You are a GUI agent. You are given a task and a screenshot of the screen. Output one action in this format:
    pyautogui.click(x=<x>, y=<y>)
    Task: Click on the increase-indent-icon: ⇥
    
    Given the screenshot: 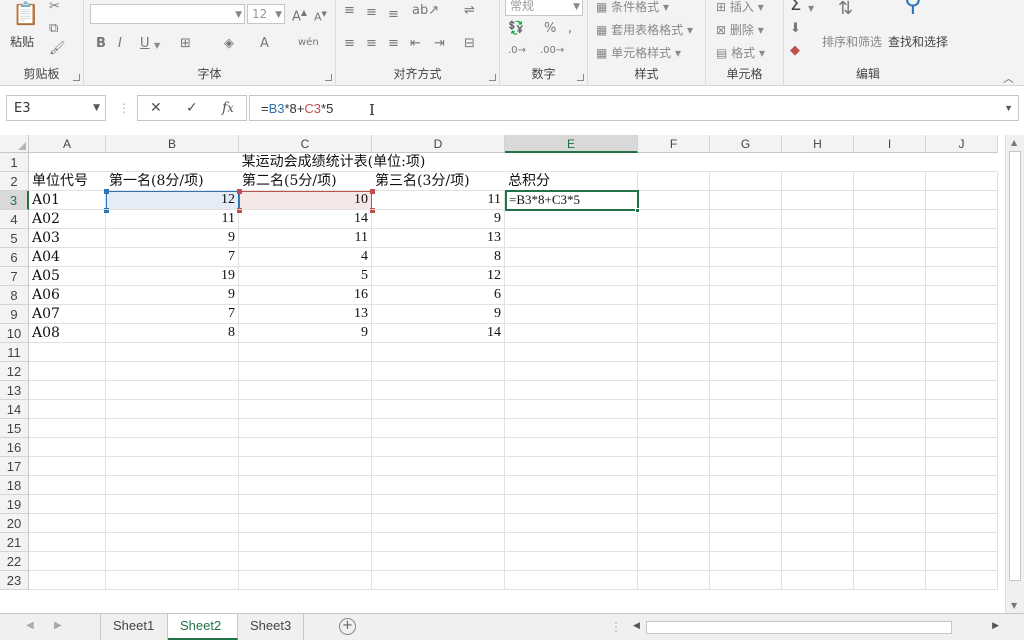 What is the action you would take?
    pyautogui.click(x=439, y=44)
    